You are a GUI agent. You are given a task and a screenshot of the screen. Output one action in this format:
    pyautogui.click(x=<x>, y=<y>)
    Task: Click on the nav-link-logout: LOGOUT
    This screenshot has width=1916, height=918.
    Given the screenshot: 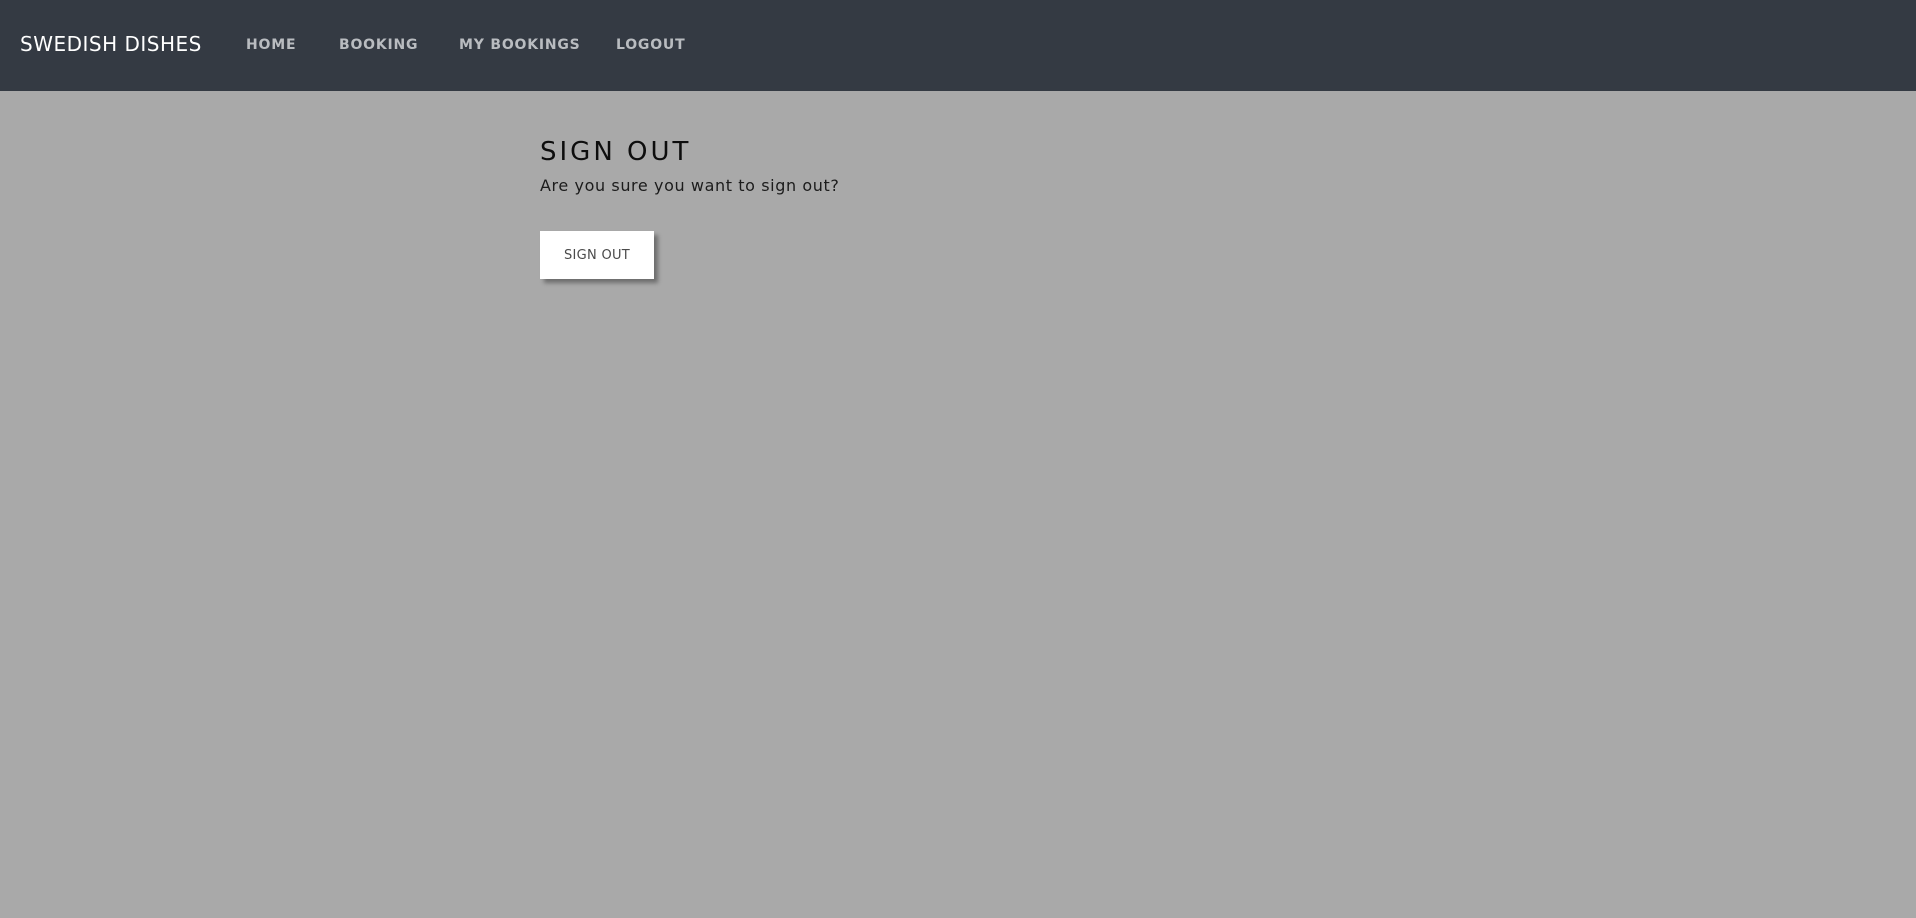 What is the action you would take?
    pyautogui.click(x=650, y=45)
    